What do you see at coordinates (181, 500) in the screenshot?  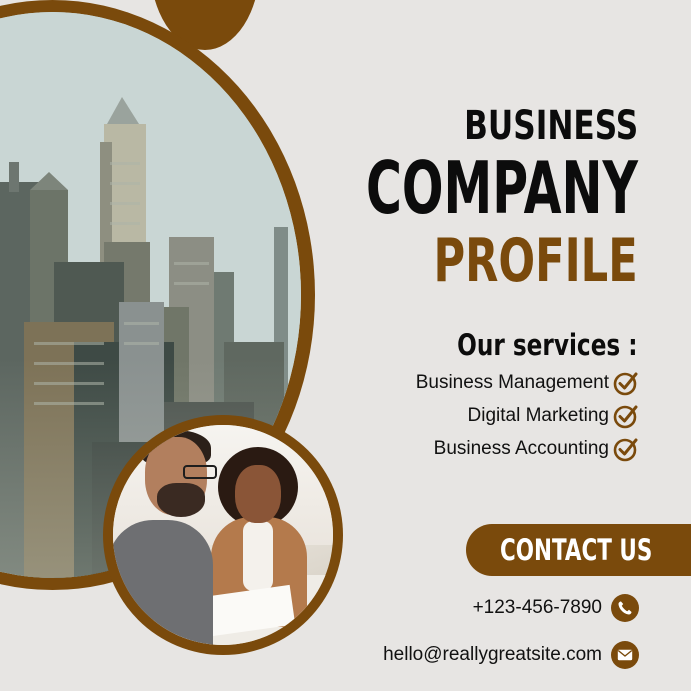 I see `man-beard` at bounding box center [181, 500].